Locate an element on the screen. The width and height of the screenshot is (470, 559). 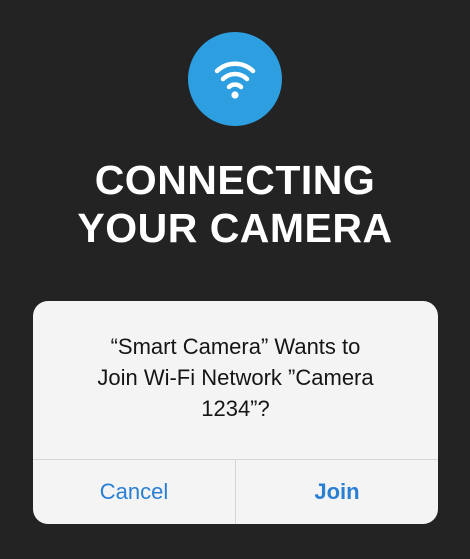
title-line-2: YOUR CAMERA is located at coordinates (235, 228).